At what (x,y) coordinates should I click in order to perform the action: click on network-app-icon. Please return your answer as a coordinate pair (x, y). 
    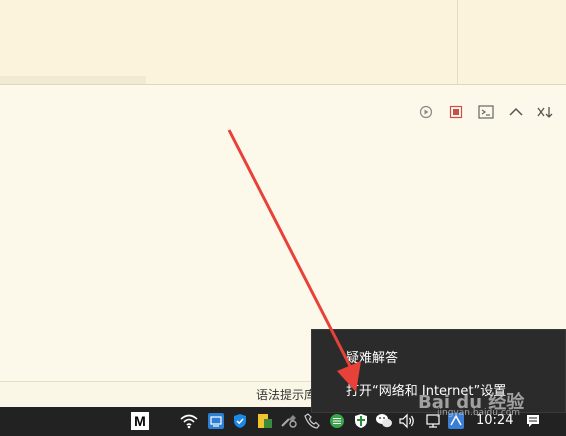
    Looking at the image, I should click on (216, 421).